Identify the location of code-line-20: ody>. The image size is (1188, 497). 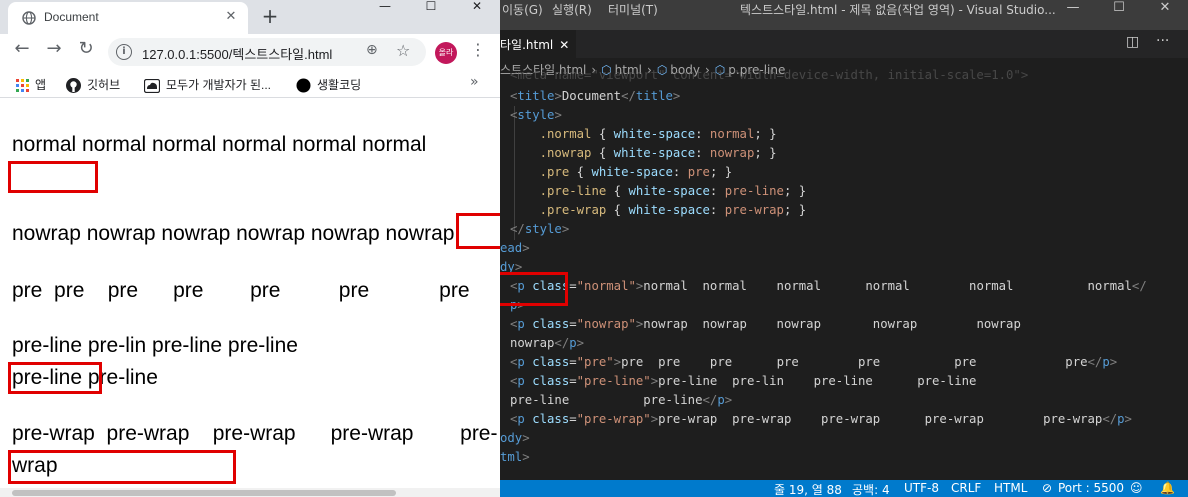
(515, 438).